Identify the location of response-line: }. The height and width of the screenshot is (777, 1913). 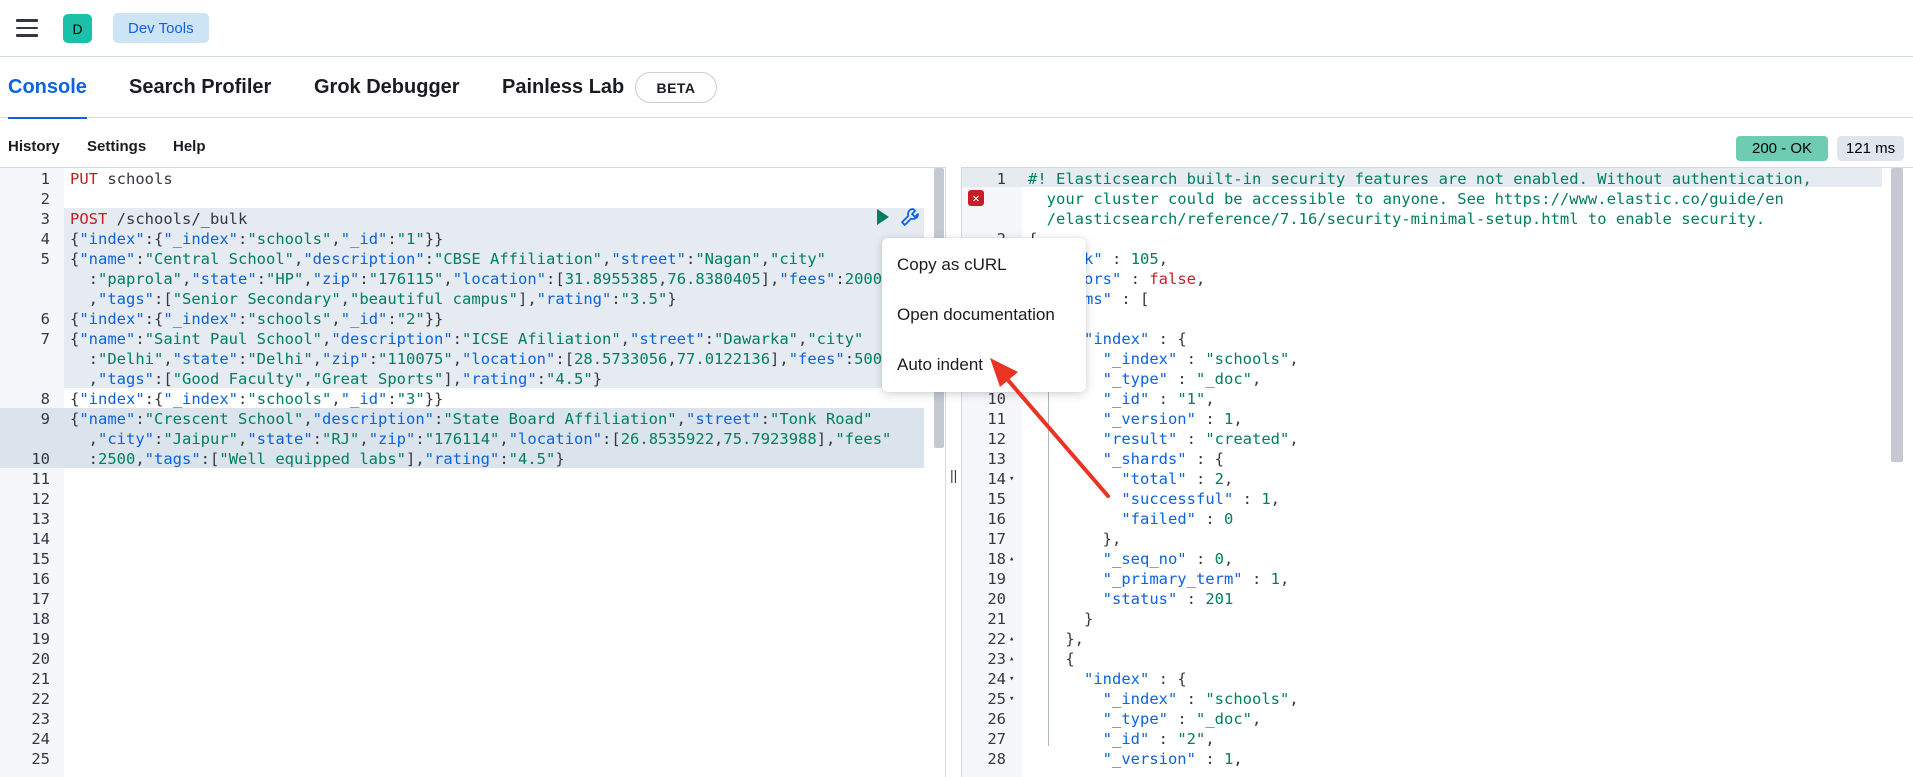
(1061, 619).